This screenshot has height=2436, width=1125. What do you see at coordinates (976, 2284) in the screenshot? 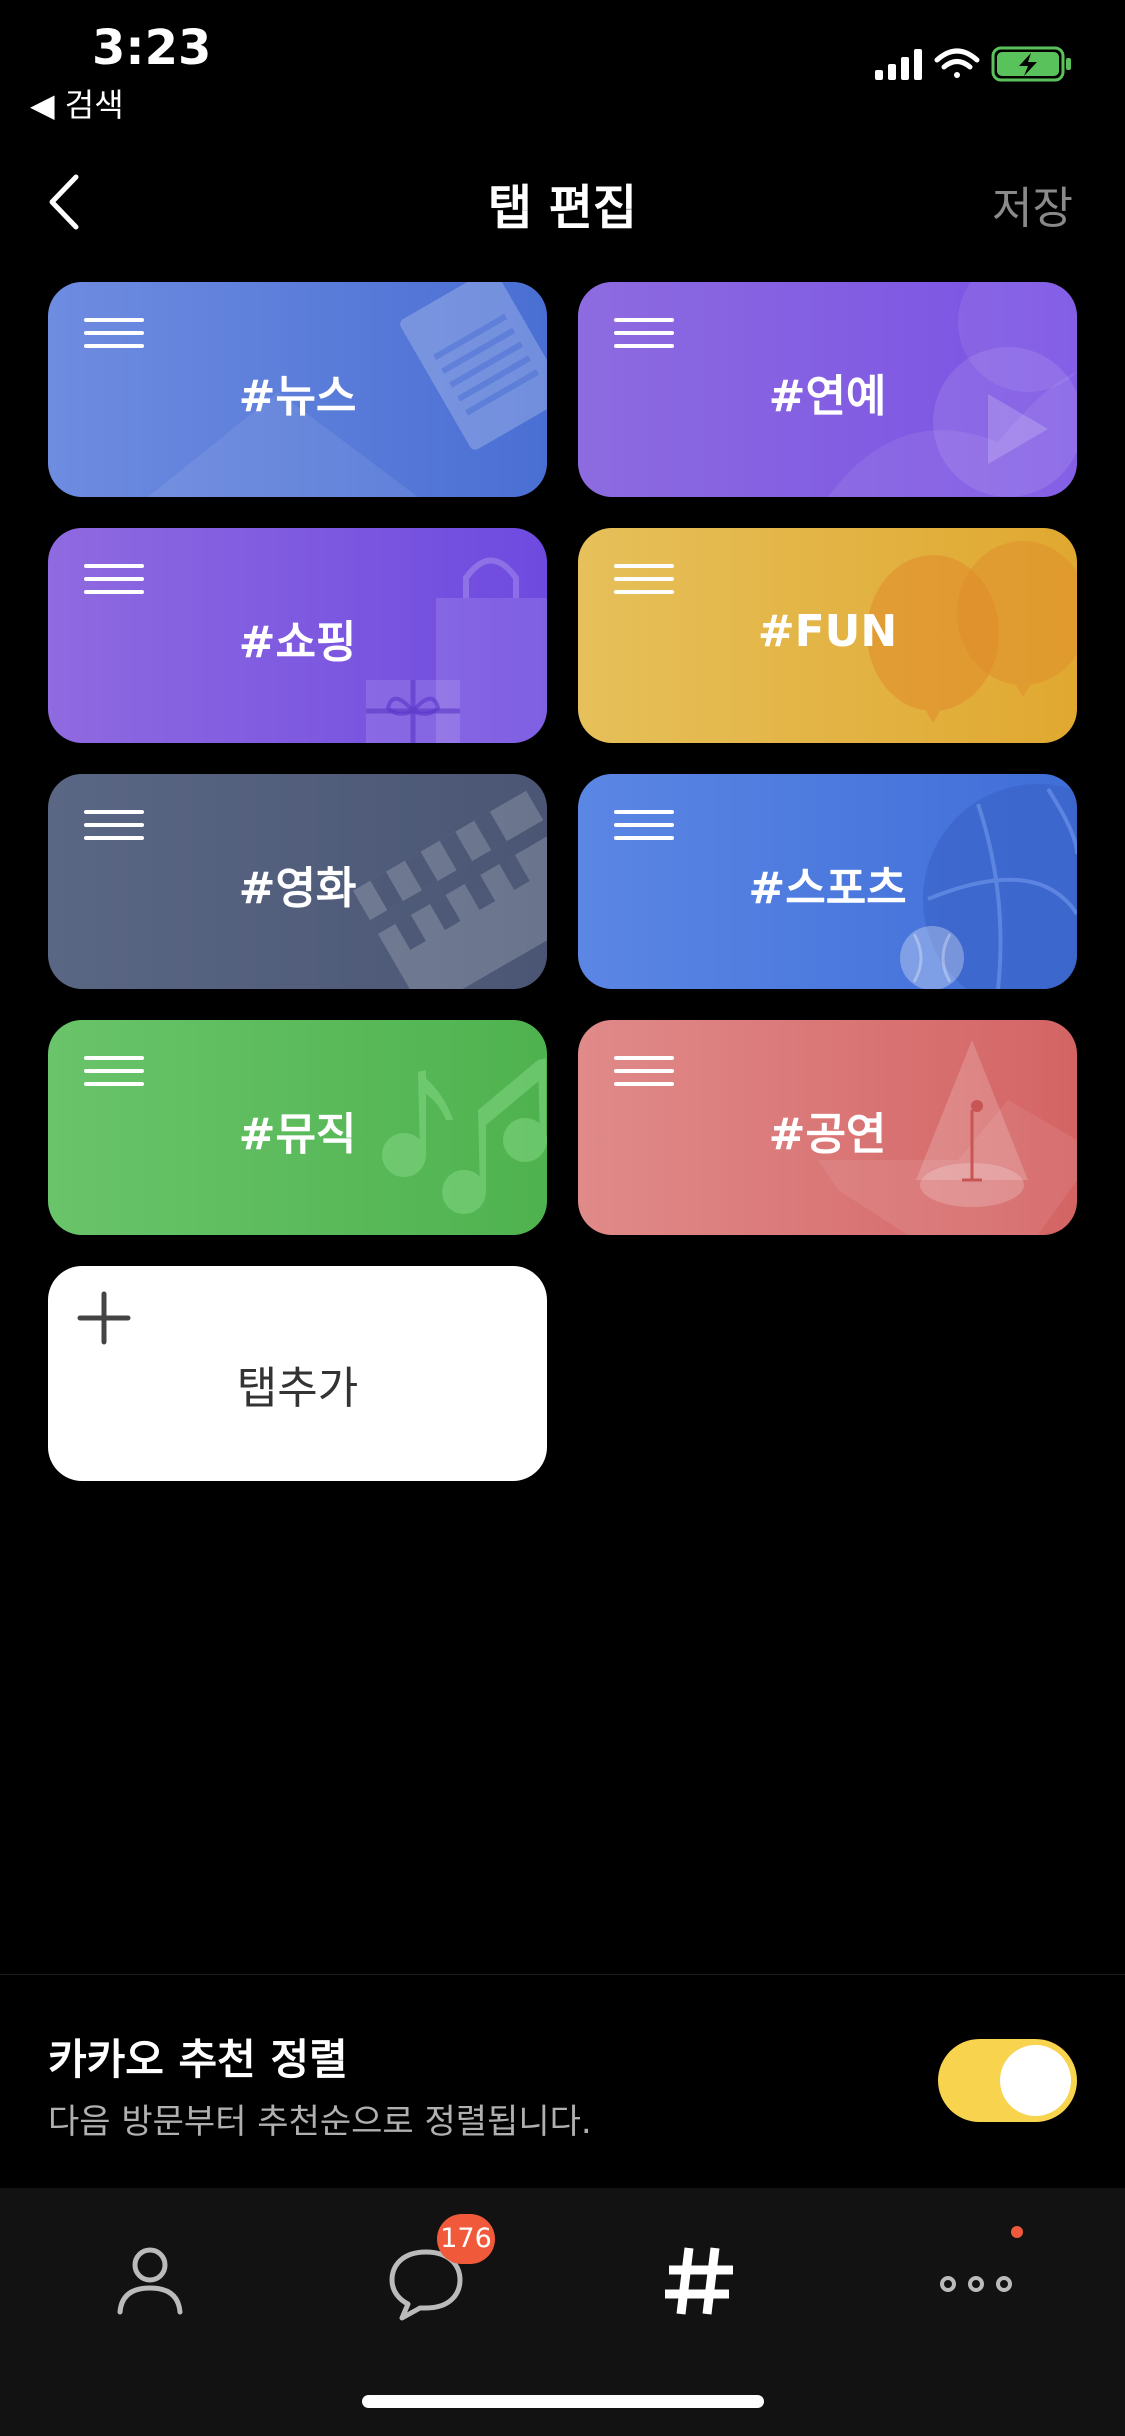
I see `more-icon` at bounding box center [976, 2284].